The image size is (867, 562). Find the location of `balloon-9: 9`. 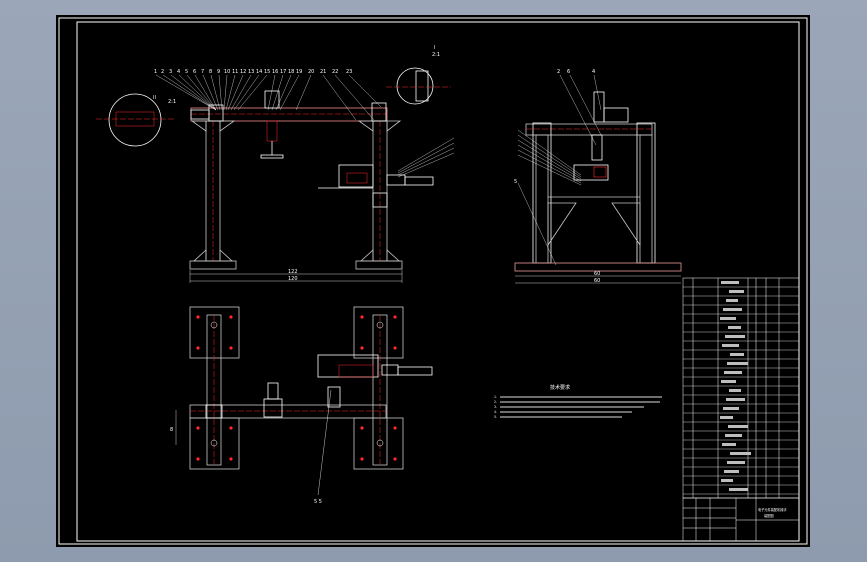

balloon-9: 9 is located at coordinates (218, 72).